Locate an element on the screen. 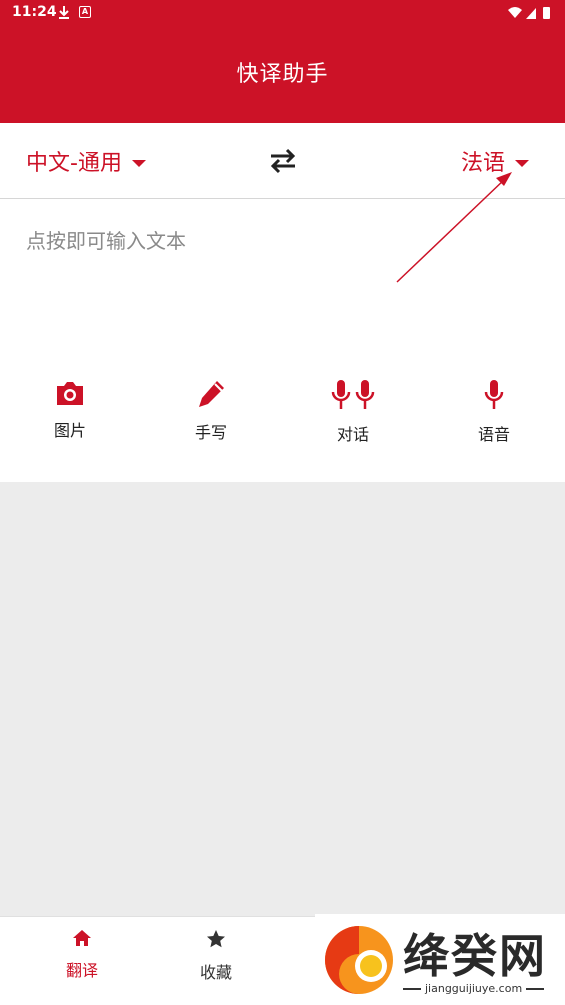 The image size is (565, 1005). watermark-url: jiangguijiuye.com is located at coordinates (473, 988).